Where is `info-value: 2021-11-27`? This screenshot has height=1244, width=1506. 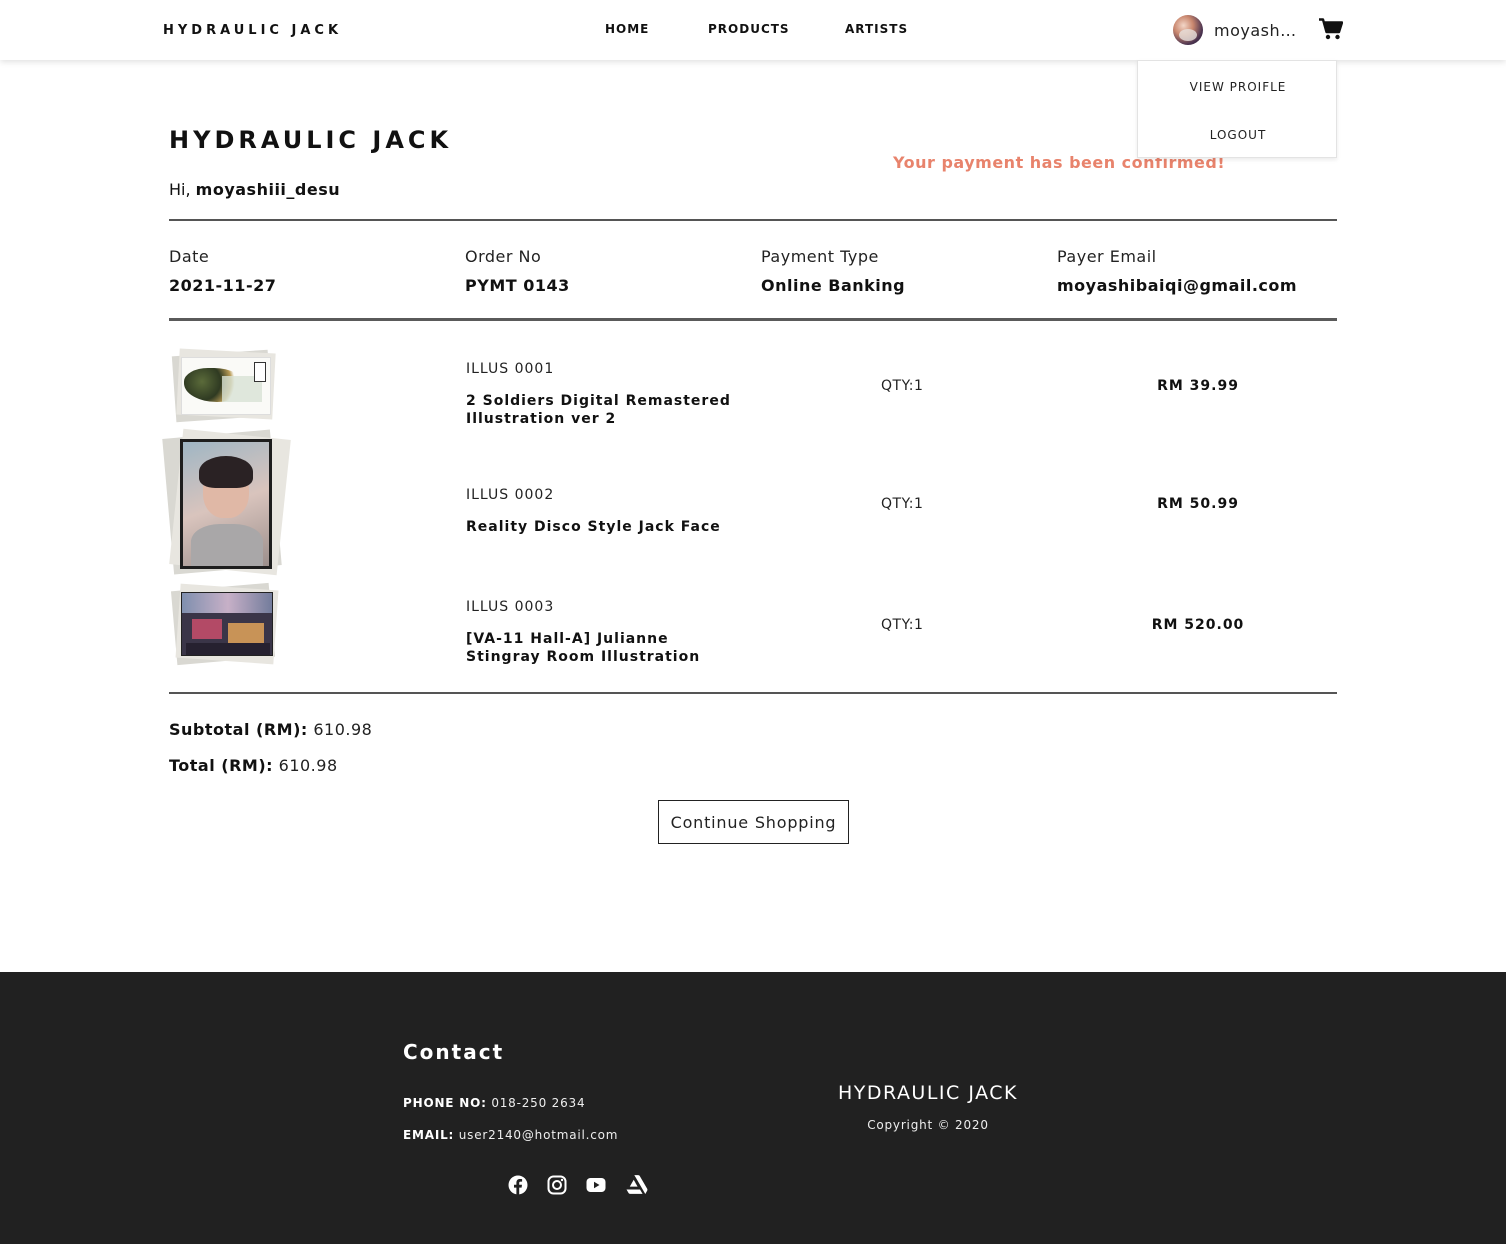 info-value: 2021-11-27 is located at coordinates (223, 285).